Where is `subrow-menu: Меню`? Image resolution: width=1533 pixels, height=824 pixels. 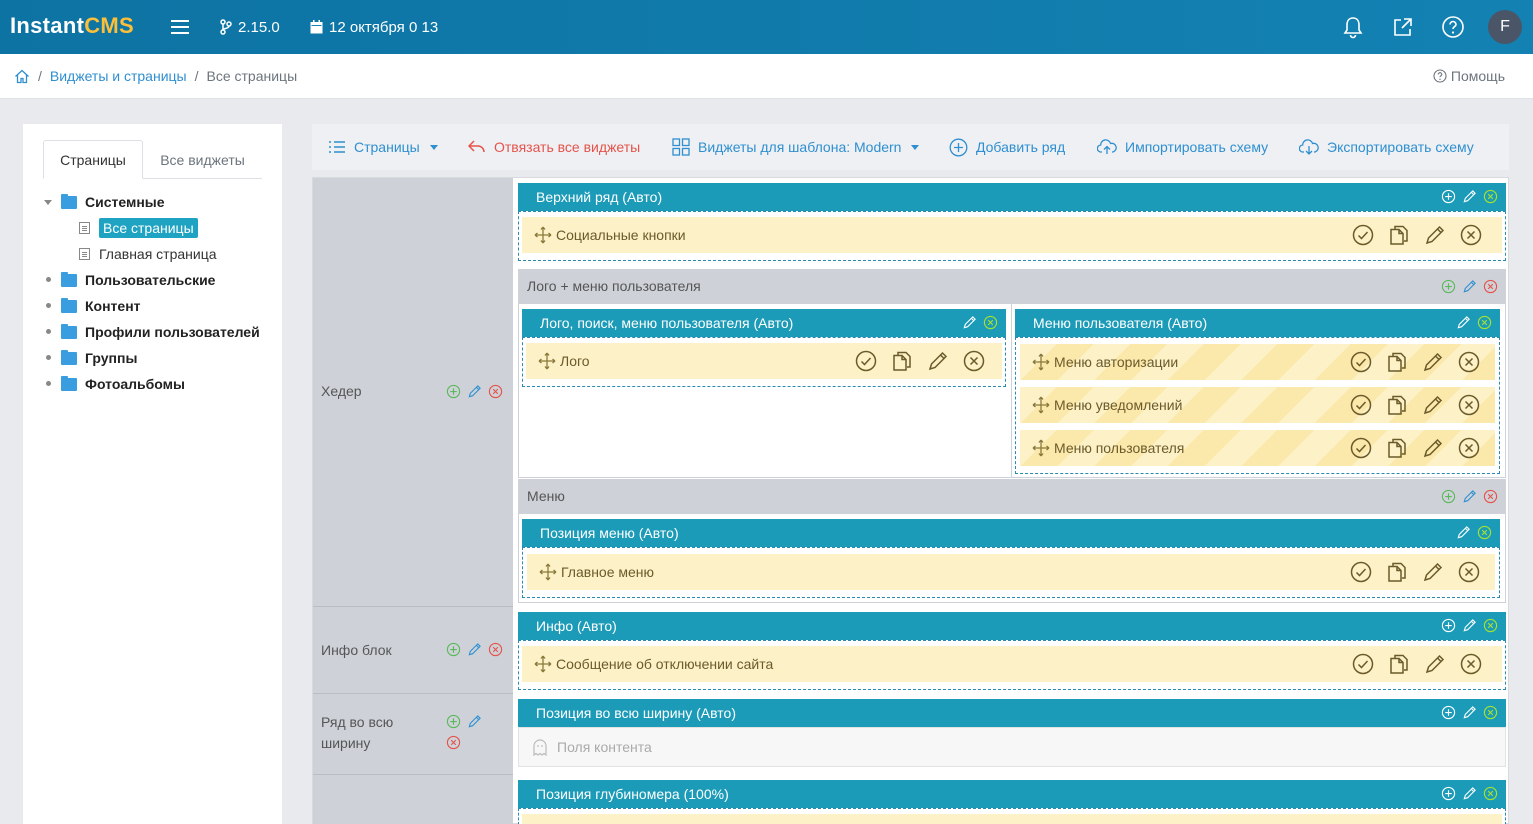
subrow-menu: Меню is located at coordinates (1012, 496).